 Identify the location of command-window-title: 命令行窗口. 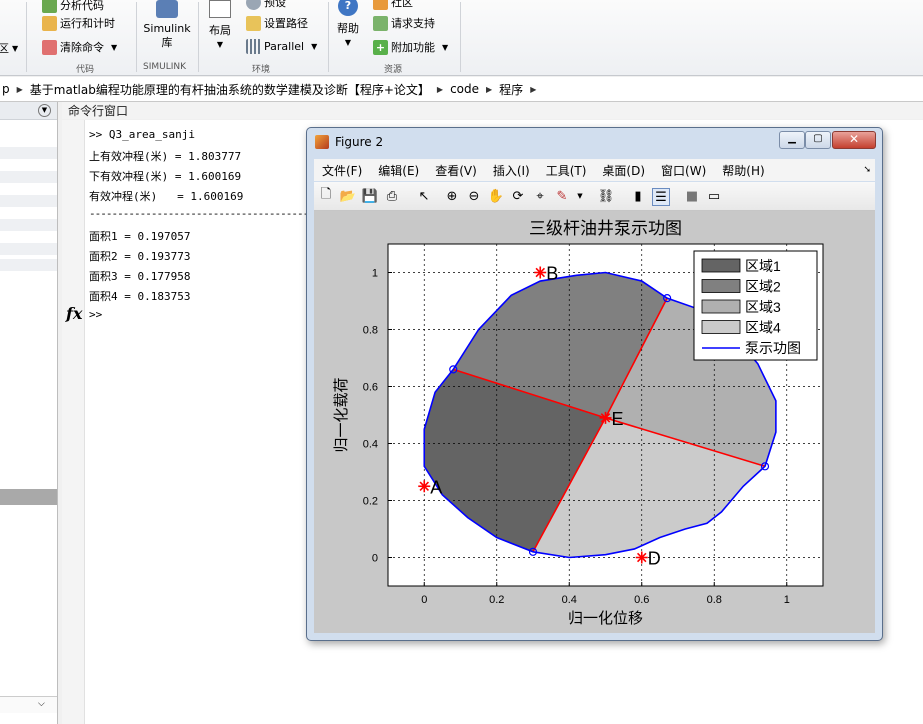
(492, 110).